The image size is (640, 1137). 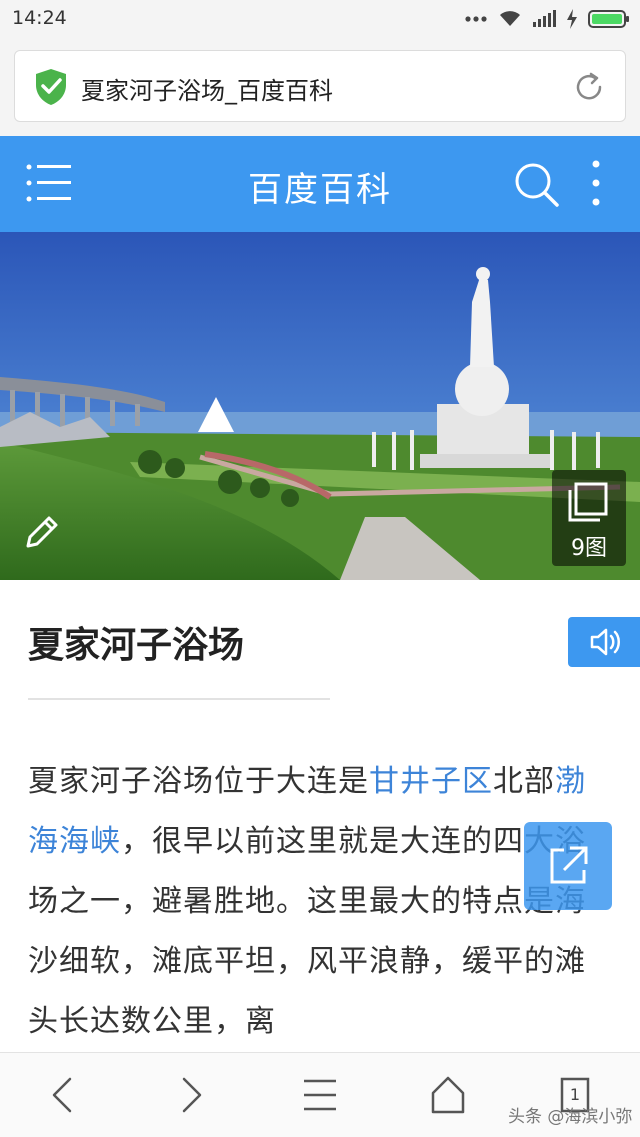 I want to click on entry-title: 夏家河子浴场, so click(x=136, y=645).